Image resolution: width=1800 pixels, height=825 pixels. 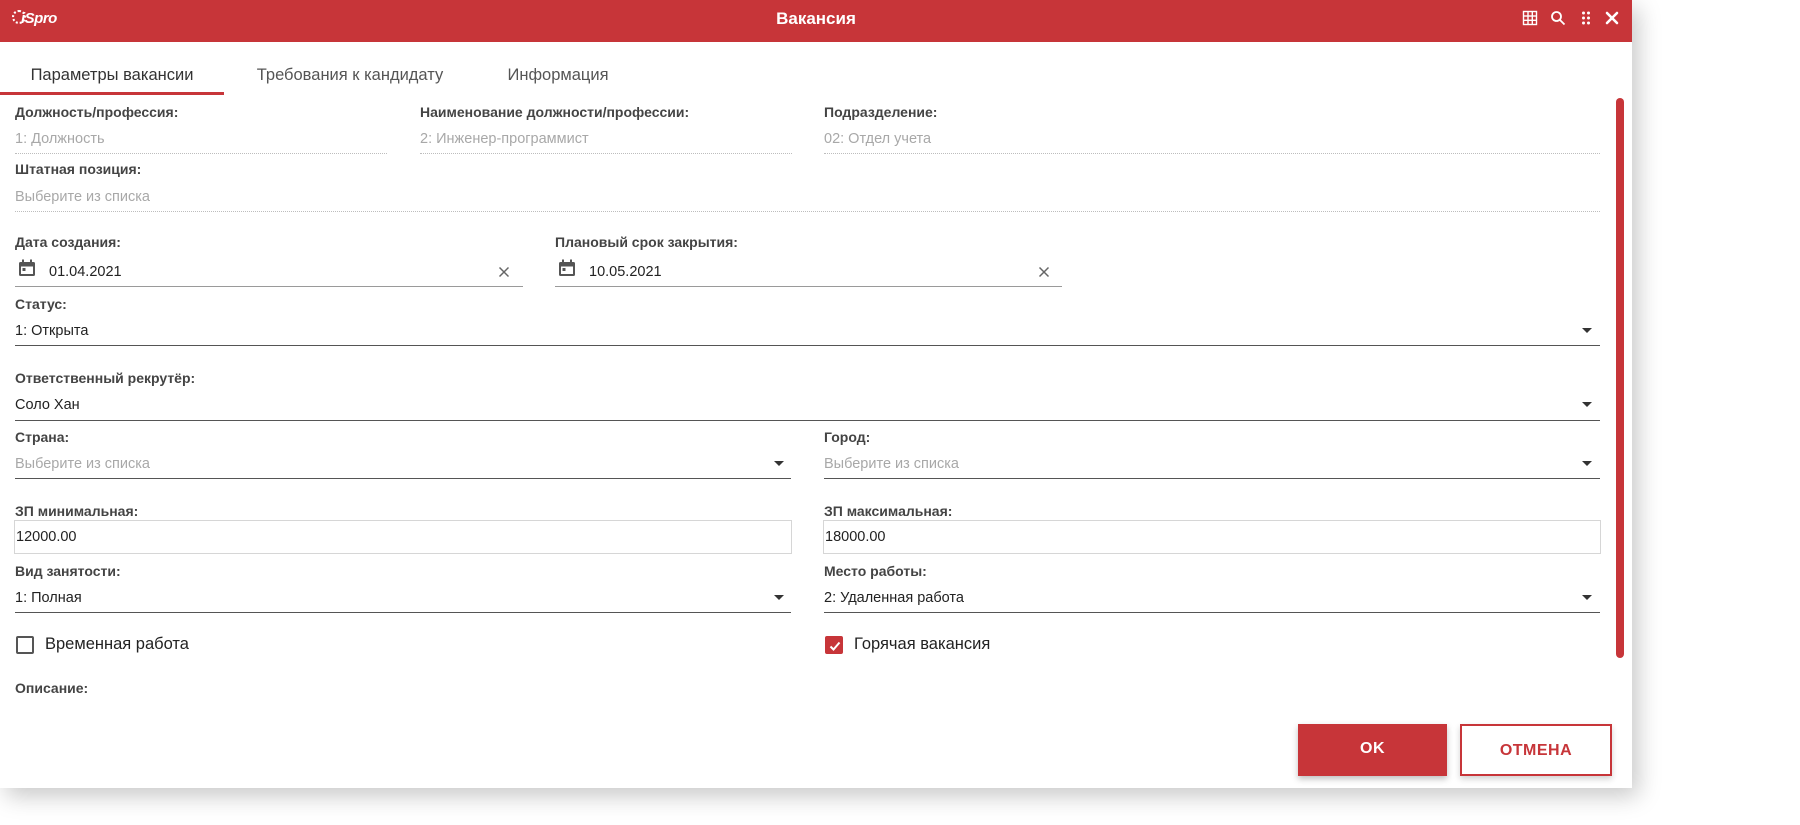 What do you see at coordinates (1587, 19) in the screenshot?
I see `drag-handle-icon` at bounding box center [1587, 19].